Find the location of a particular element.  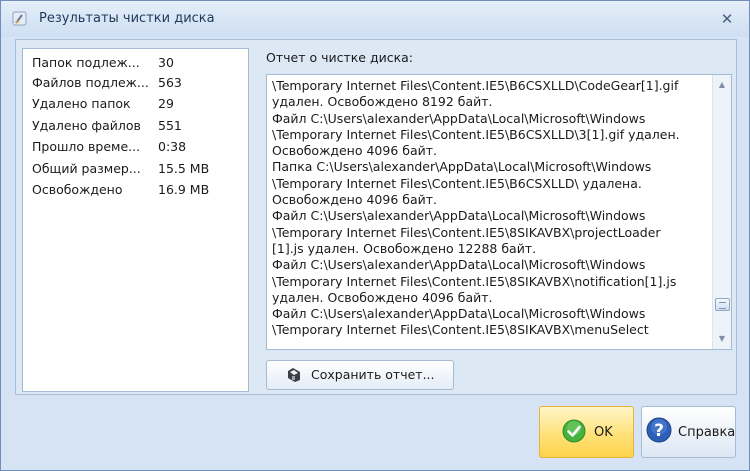

blue-question-icon: ? is located at coordinates (659, 430).